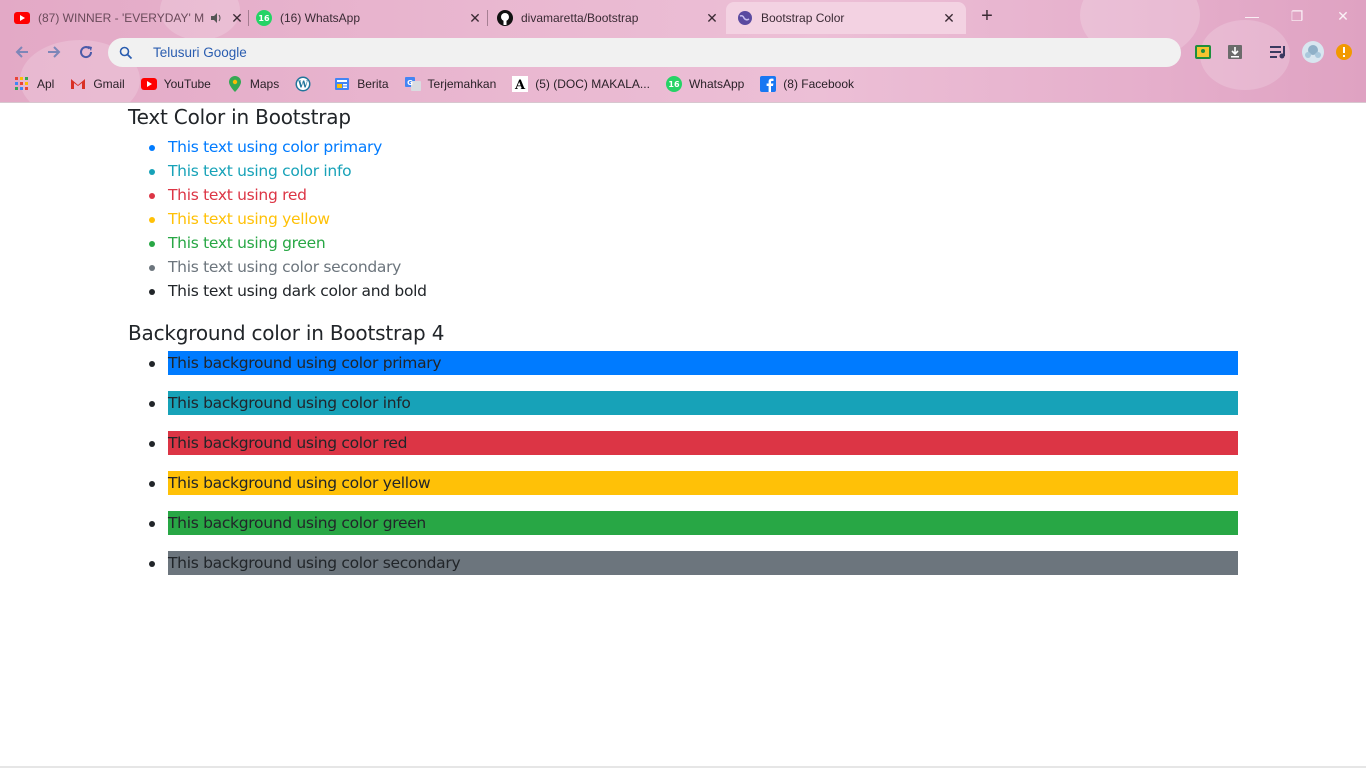 This screenshot has height=768, width=1366. I want to click on bookmark-terjemahkan: G Terjemahkan, so click(450, 84).